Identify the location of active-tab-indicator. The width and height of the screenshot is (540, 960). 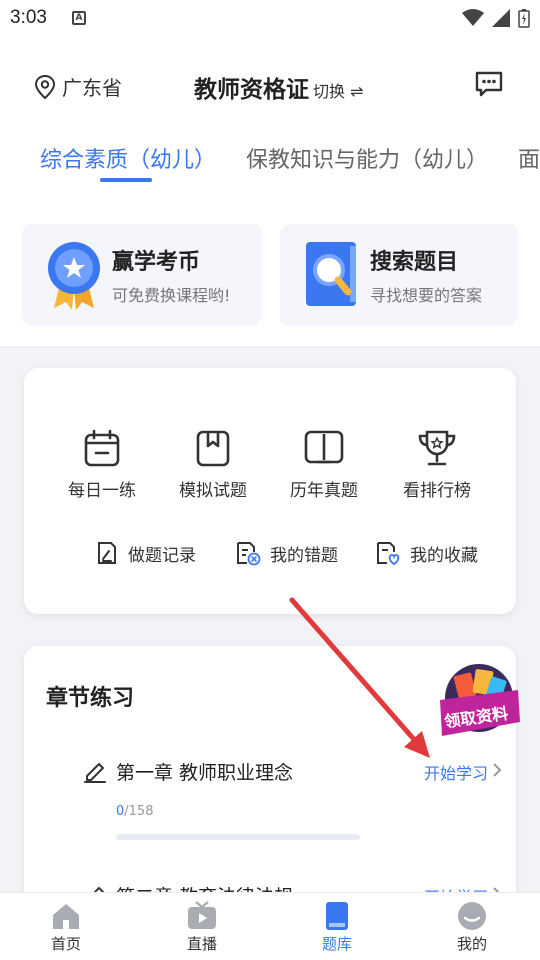
(126, 180).